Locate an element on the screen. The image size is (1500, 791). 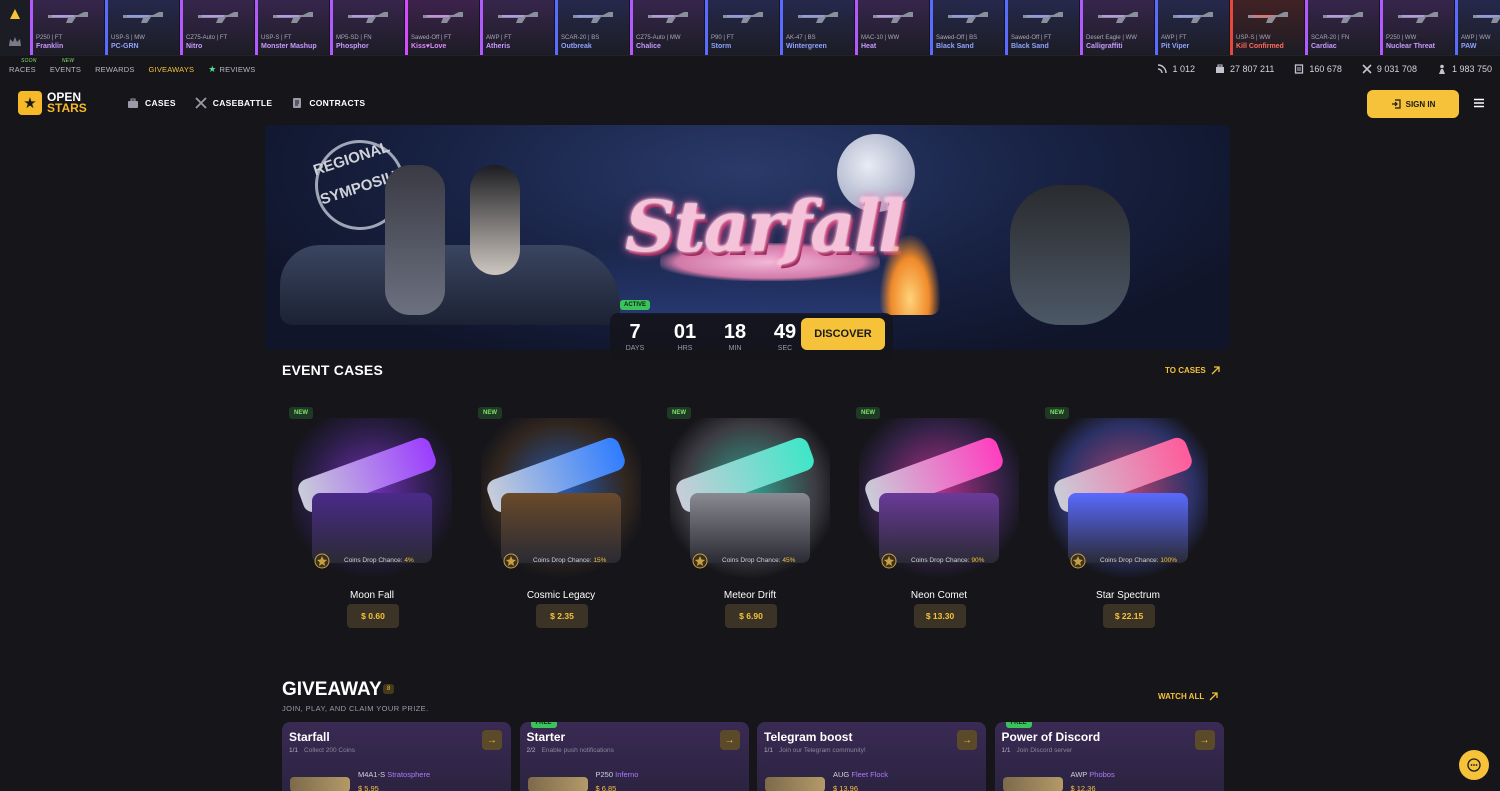
live-drop-item: AWP | FT Pit Viper is located at coordinates (1192, 27).